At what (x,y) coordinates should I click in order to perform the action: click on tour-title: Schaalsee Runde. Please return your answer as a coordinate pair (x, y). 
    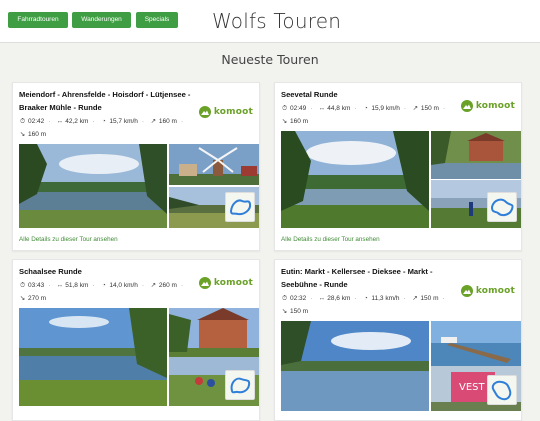
    Looking at the image, I should click on (113, 271).